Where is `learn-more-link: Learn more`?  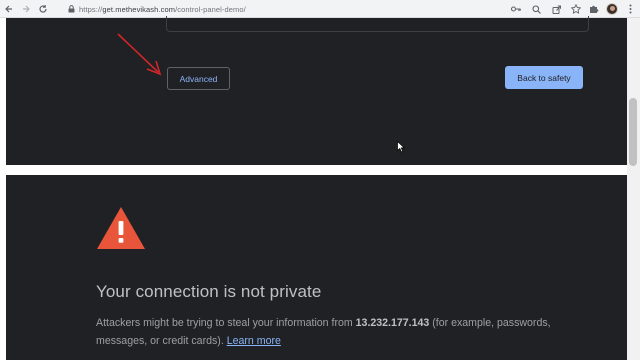
learn-more-link: Learn more is located at coordinates (254, 341).